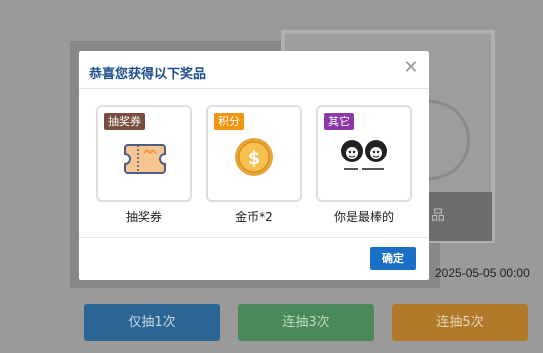 The height and width of the screenshot is (353, 543). I want to click on prize-item: 抽奖券 抽奖券, so click(144, 165).